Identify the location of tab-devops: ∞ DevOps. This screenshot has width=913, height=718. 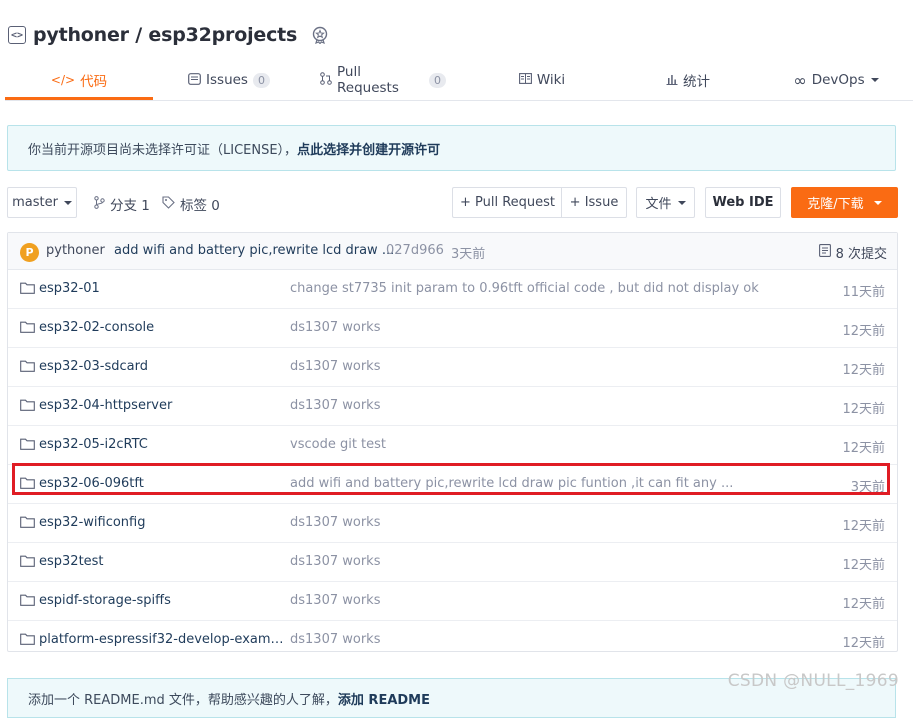
(836, 80).